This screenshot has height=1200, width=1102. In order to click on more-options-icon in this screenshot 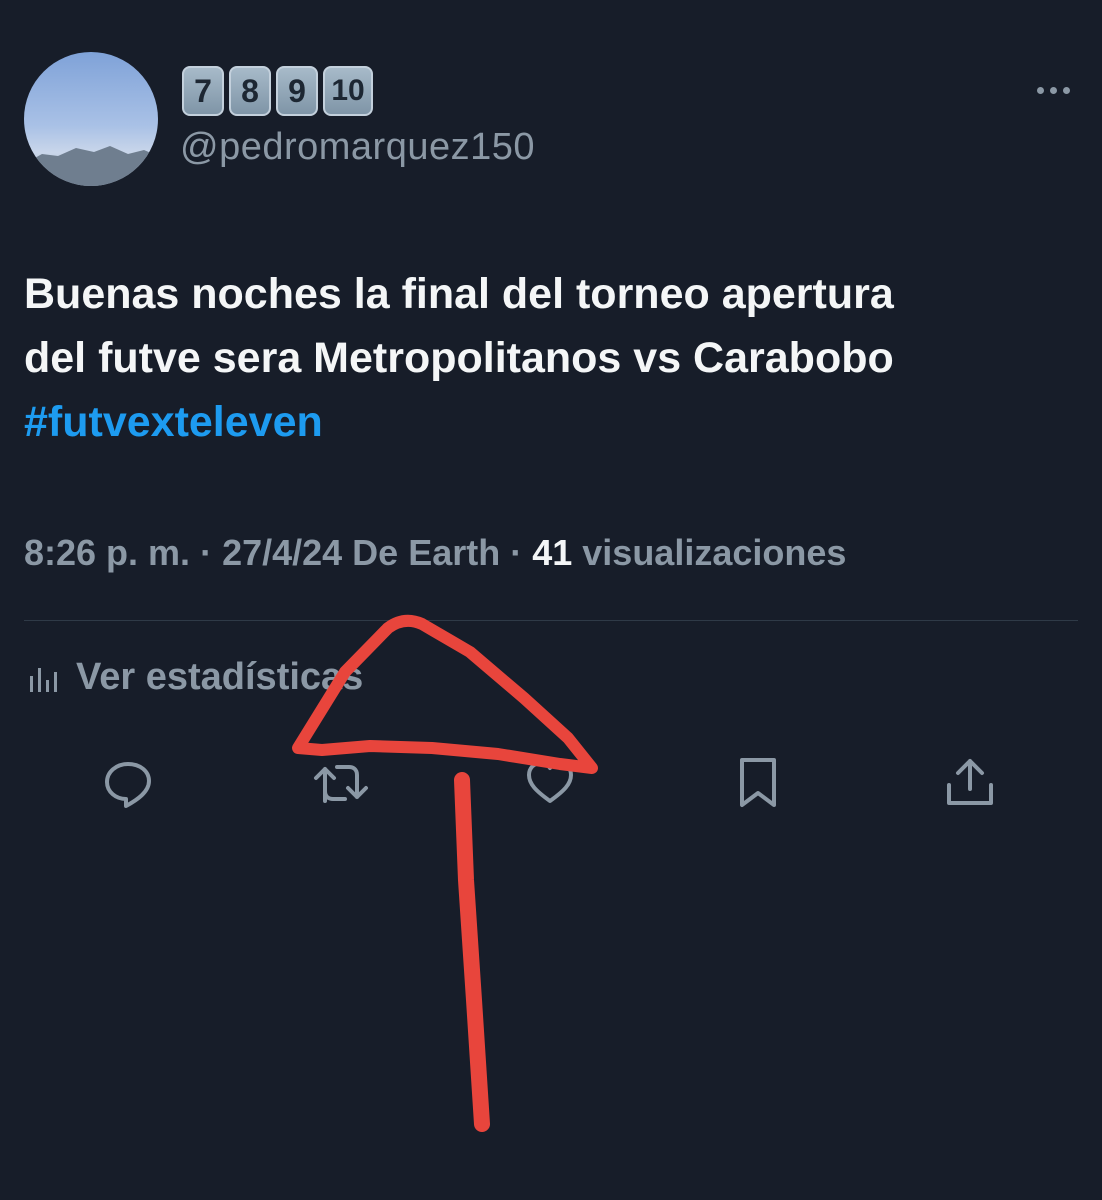, I will do `click(1053, 90)`.